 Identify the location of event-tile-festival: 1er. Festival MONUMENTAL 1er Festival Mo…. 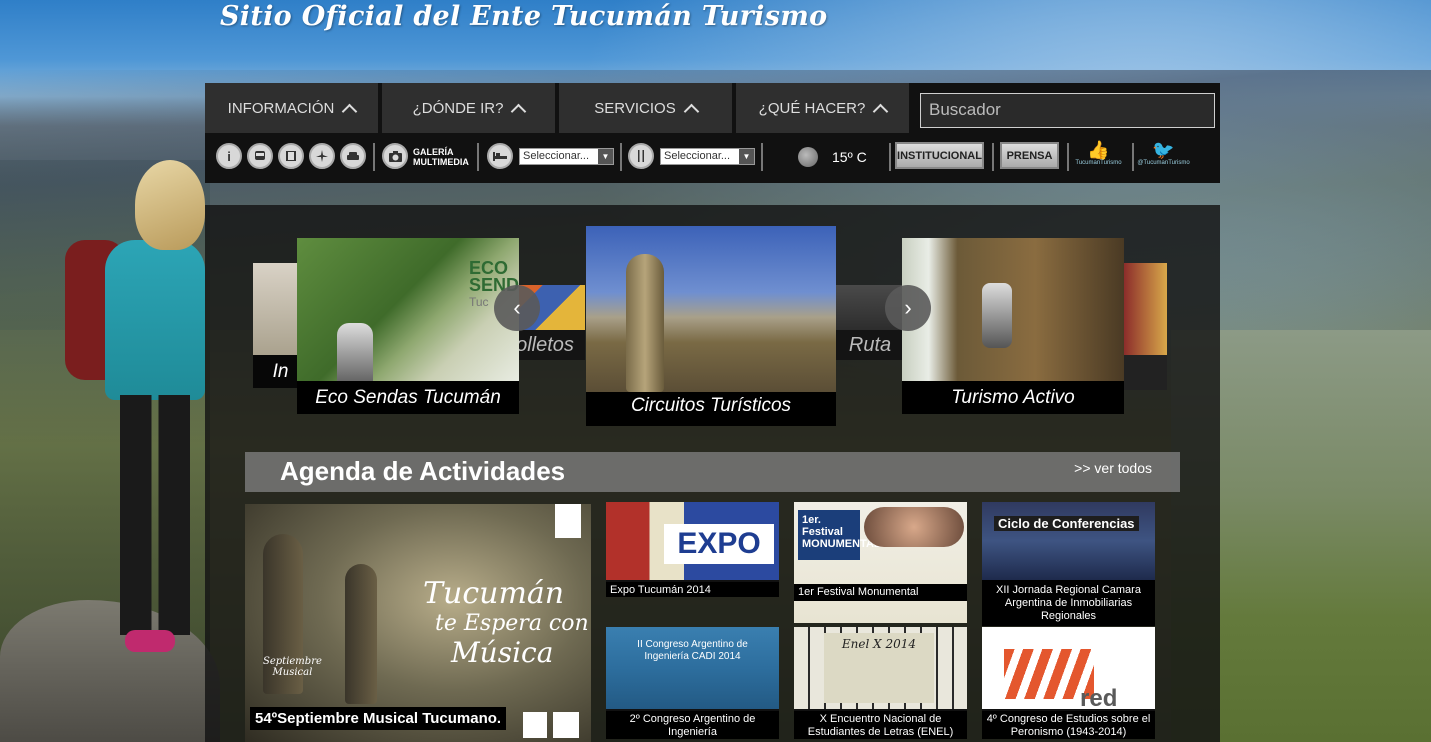
(880, 562).